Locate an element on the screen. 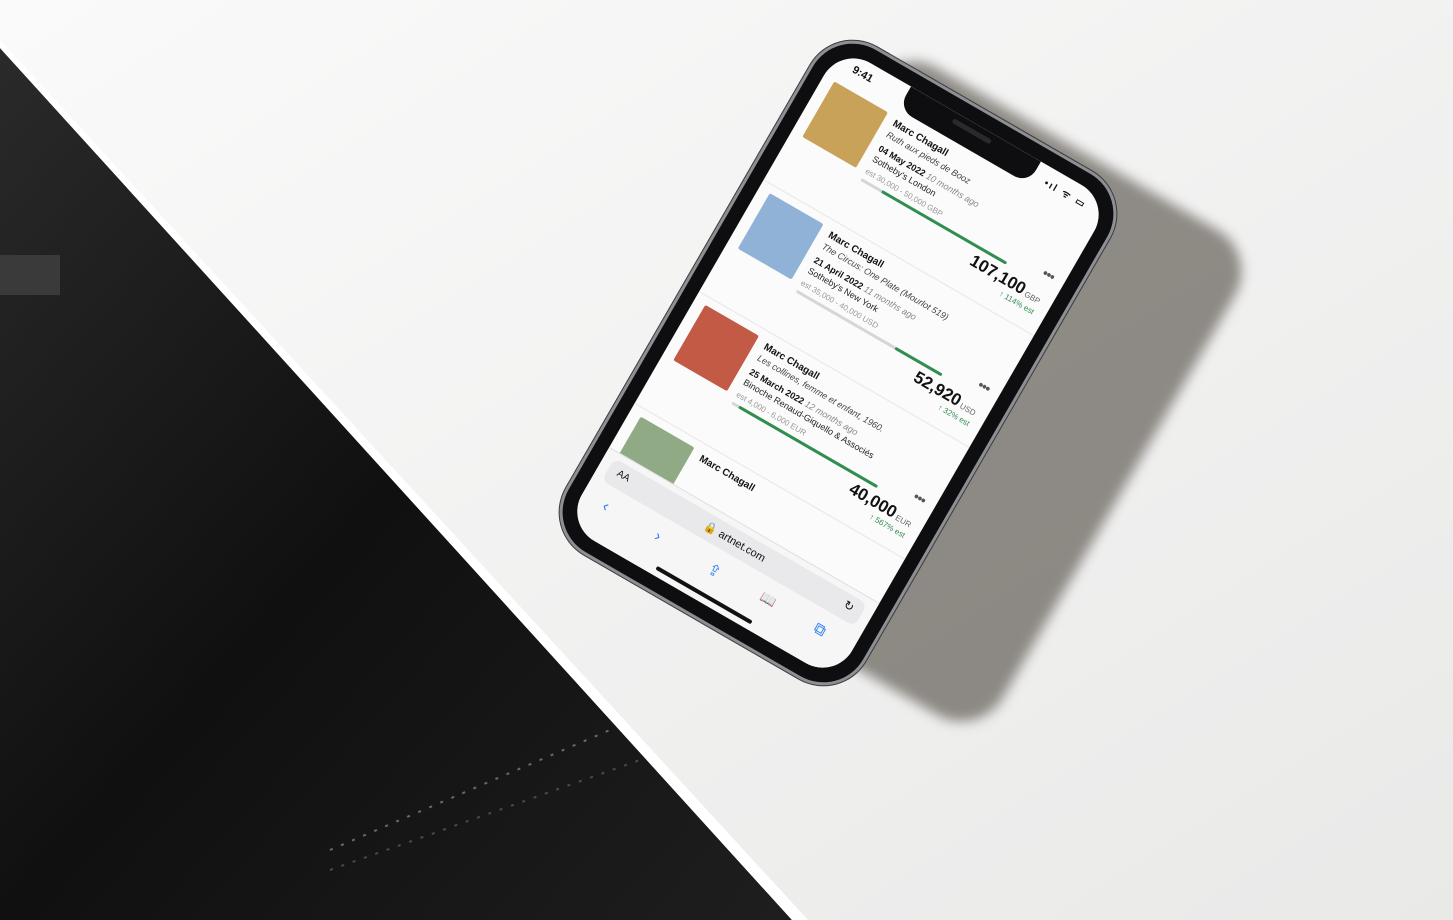 The image size is (1453, 920). bookmarks-icon: 📖 is located at coordinates (768, 600).